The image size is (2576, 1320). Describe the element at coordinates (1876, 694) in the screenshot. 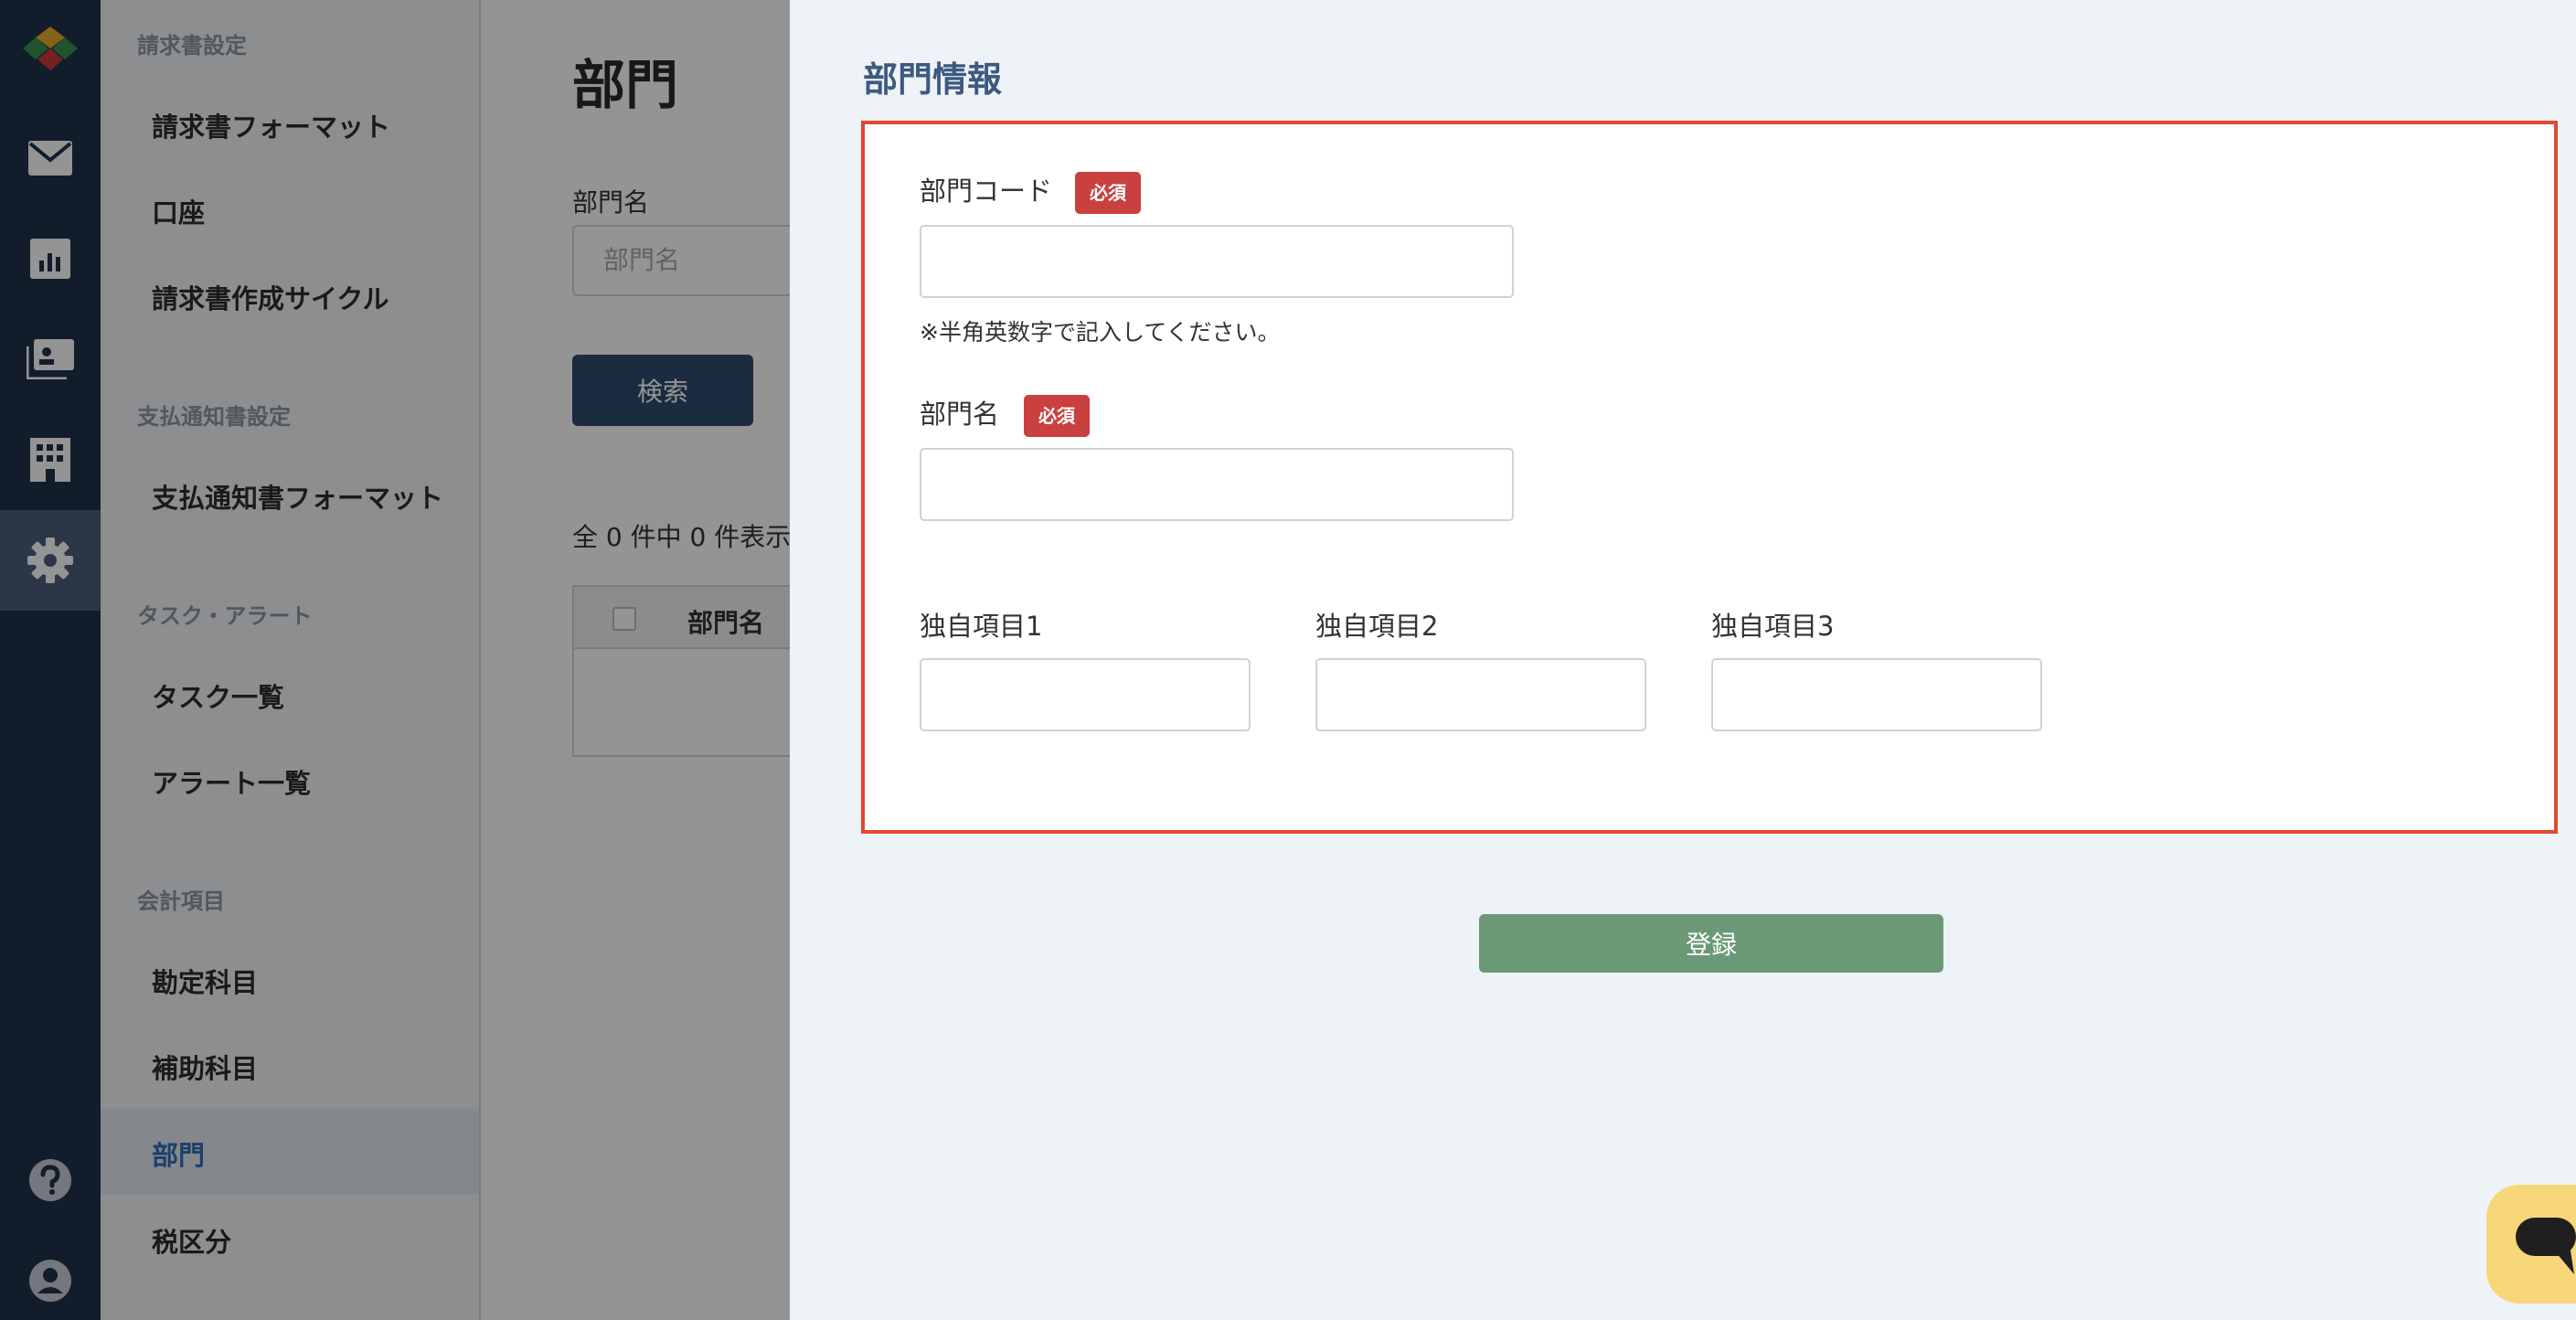

I see `custom-field-3-input` at that location.